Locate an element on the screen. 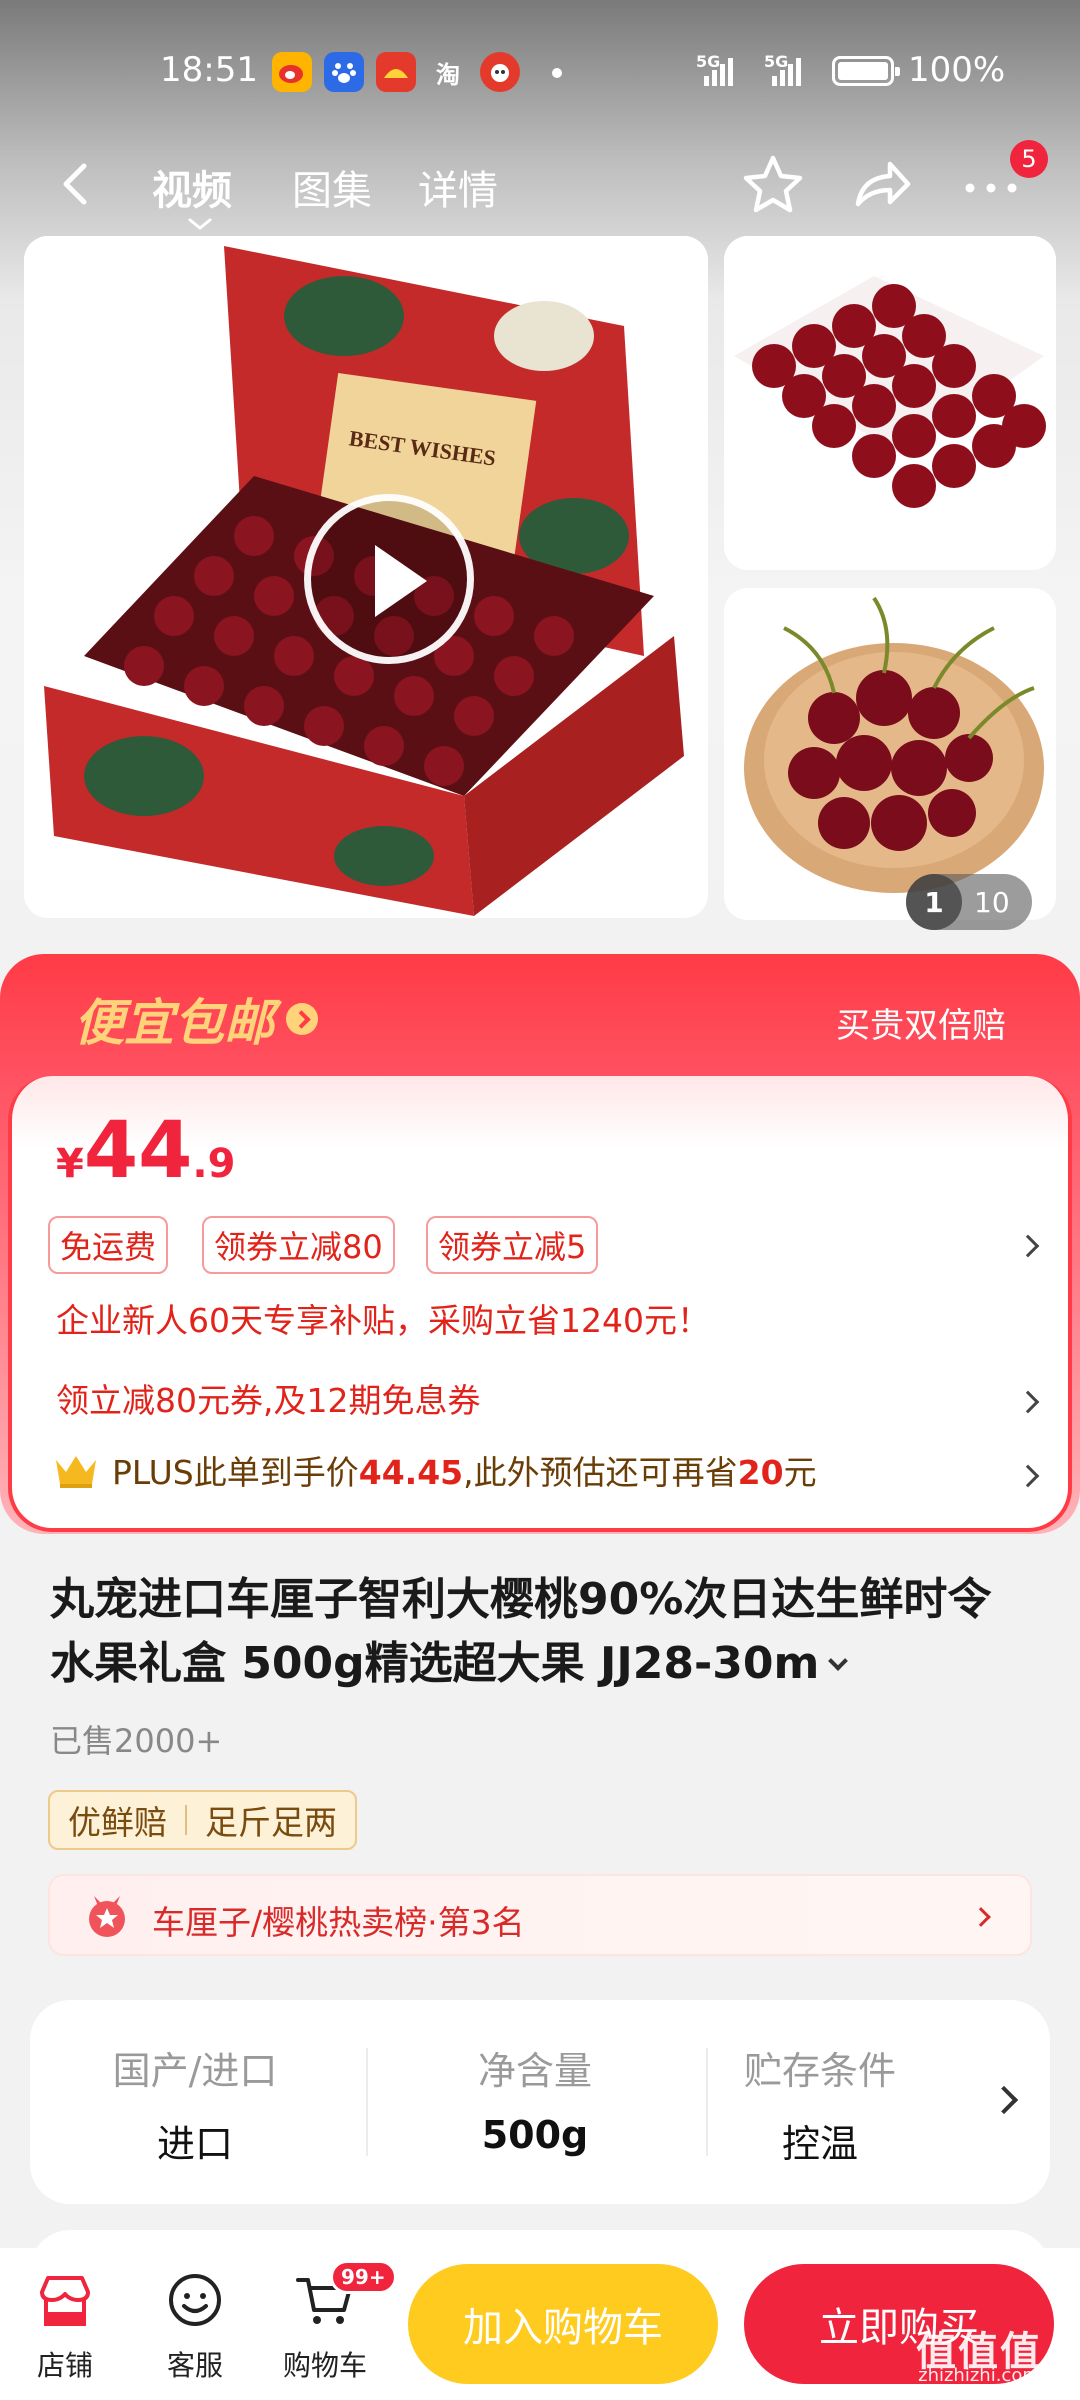  cherries-bowl-image is located at coordinates (890, 754).